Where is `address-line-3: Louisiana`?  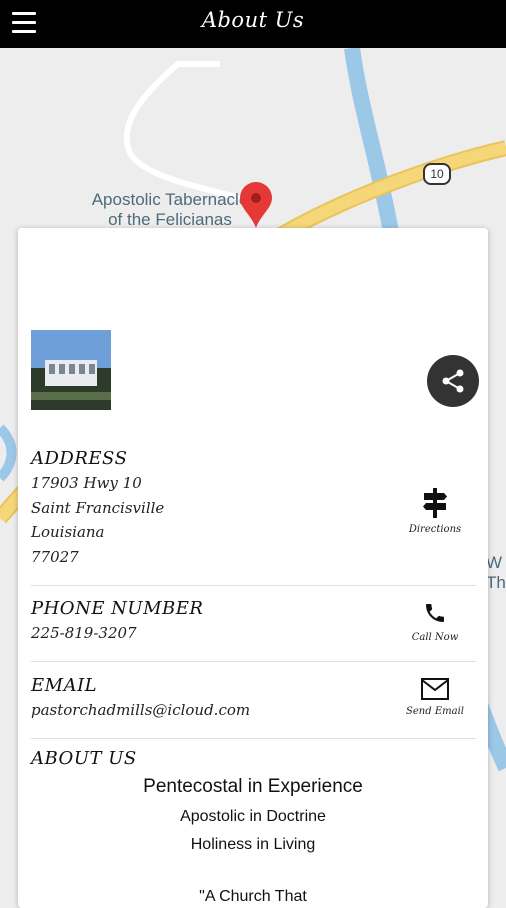
address-line-3: Louisiana is located at coordinates (68, 532).